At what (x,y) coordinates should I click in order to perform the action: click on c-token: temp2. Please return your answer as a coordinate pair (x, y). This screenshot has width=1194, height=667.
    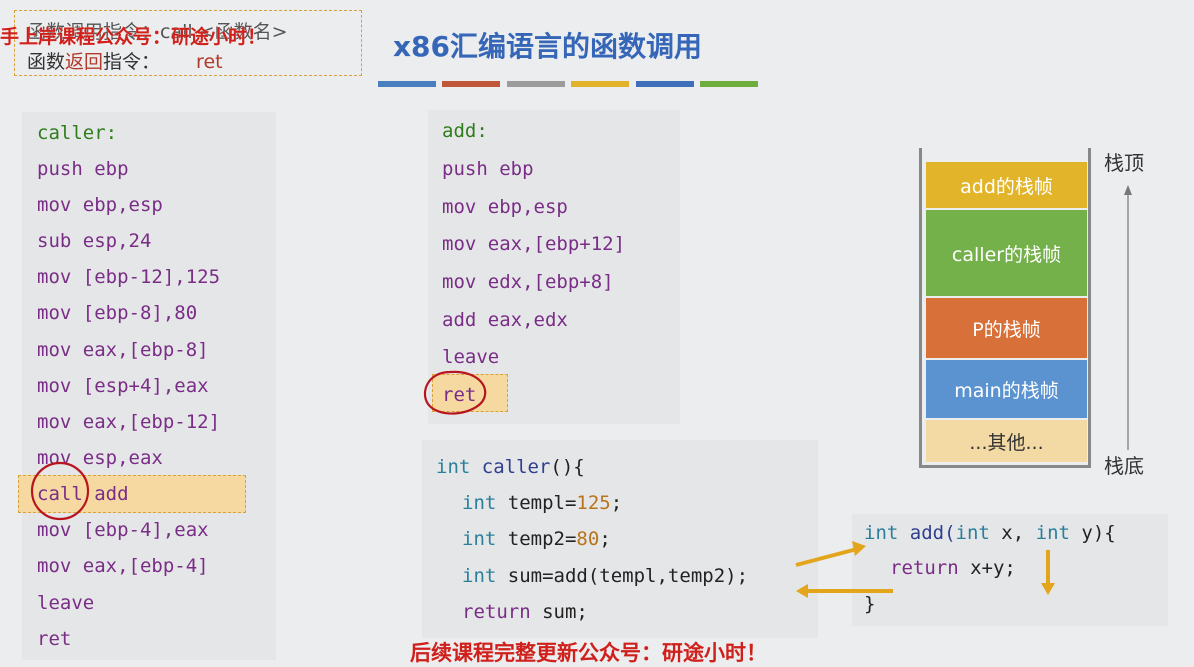
    Looking at the image, I should click on (530, 539).